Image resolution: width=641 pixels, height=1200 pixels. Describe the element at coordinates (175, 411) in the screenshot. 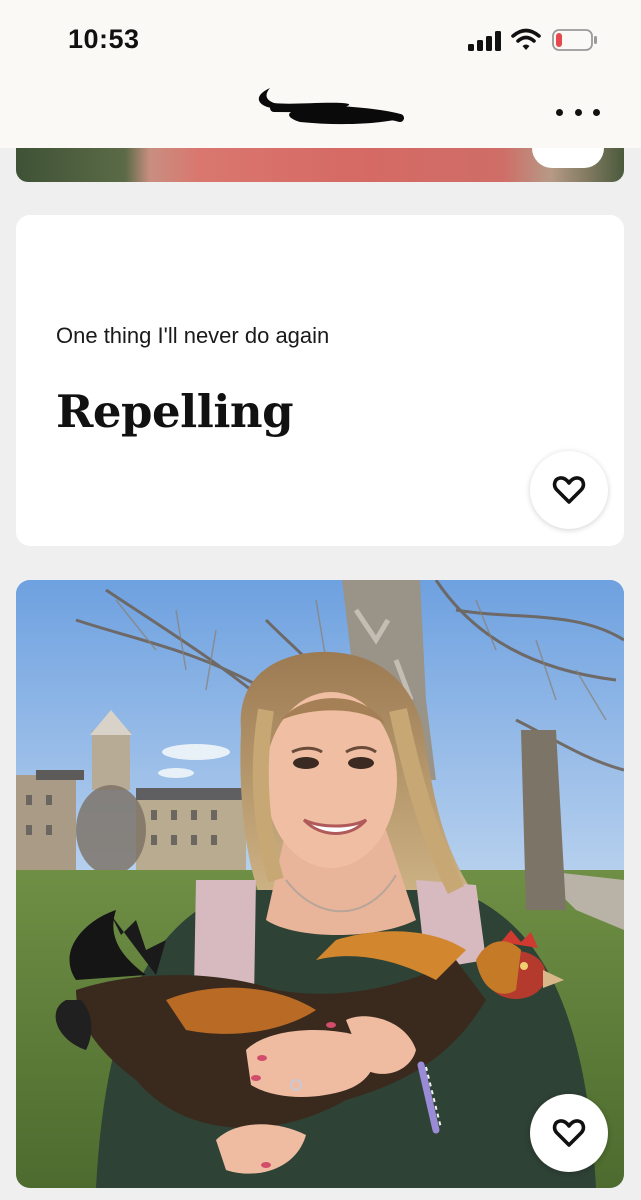

I see `prompt-answer: Repelling` at that location.